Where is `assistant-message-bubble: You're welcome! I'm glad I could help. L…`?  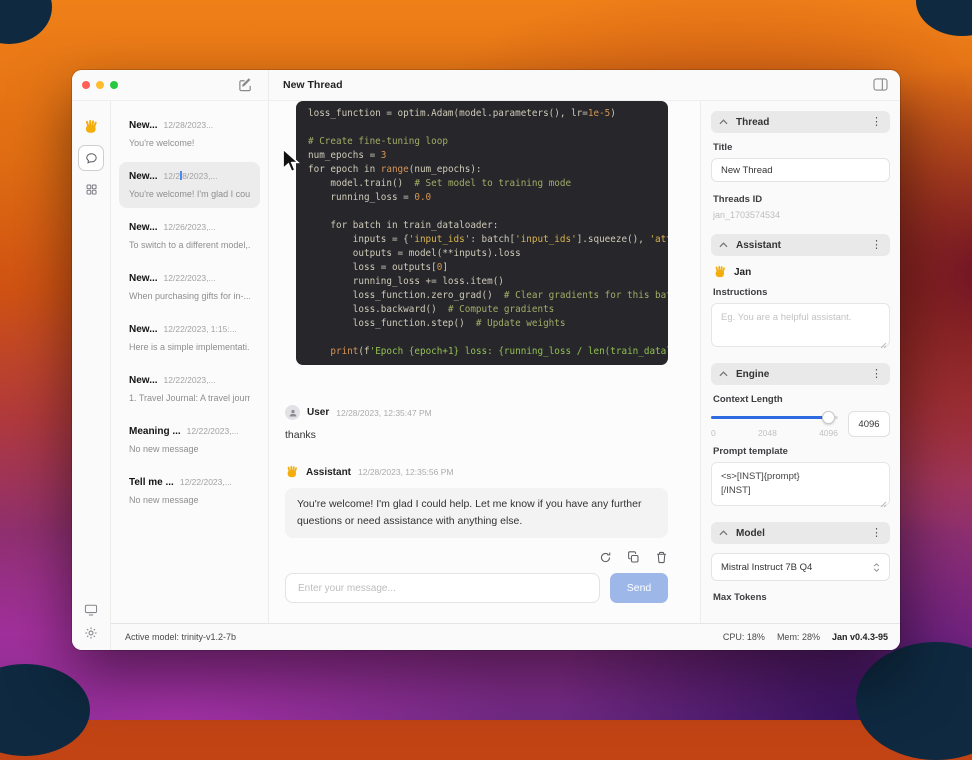 assistant-message-bubble: You're welcome! I'm glad I could help. L… is located at coordinates (476, 513).